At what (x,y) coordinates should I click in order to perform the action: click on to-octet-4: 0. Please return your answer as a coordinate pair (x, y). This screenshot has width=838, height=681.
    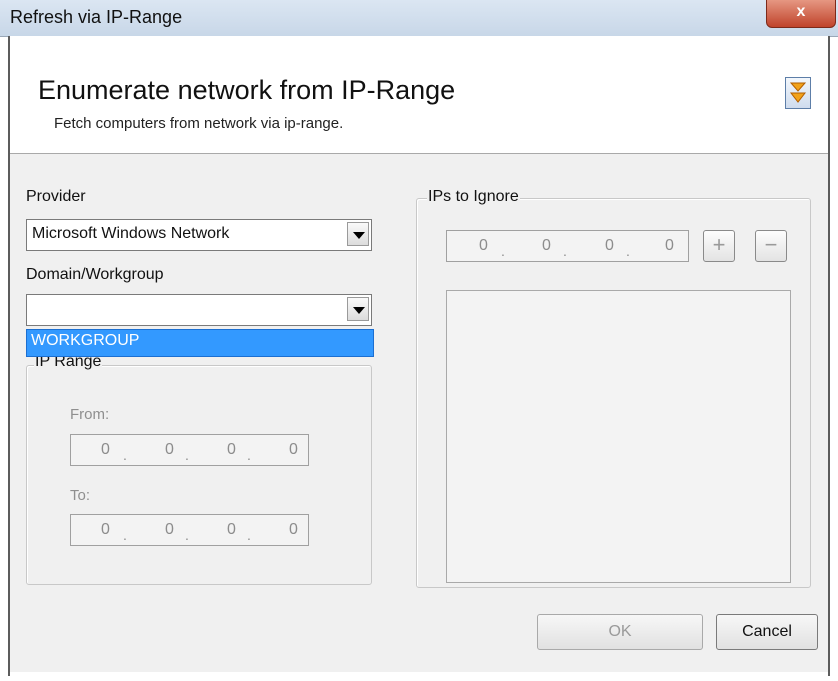
    Looking at the image, I should click on (293, 529).